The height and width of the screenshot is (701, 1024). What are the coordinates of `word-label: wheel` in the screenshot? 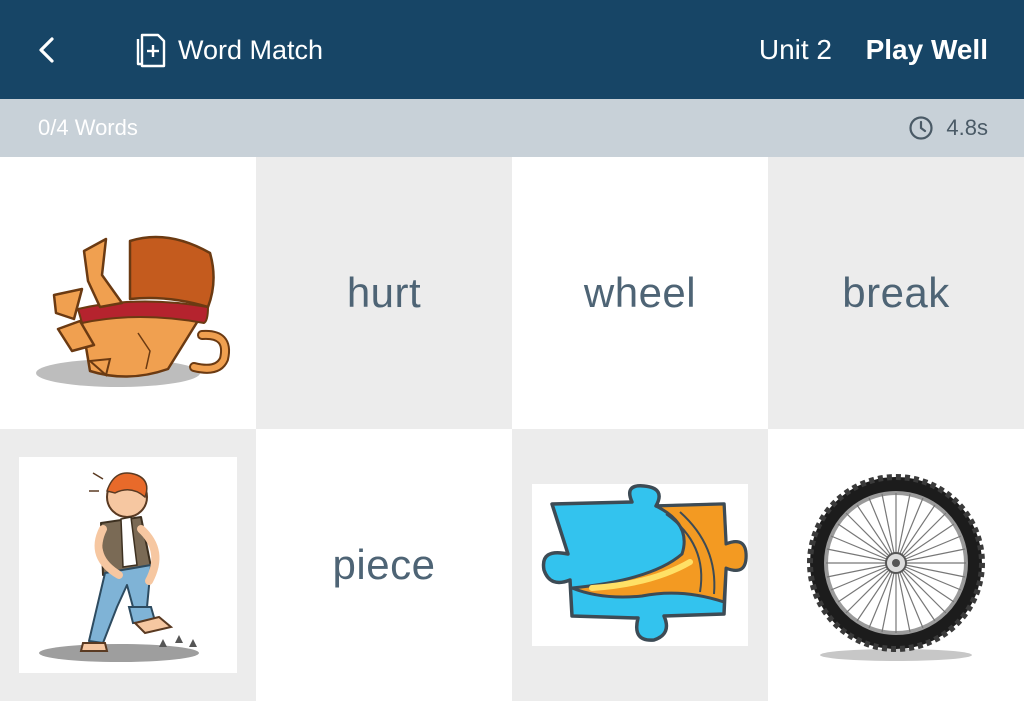 It's located at (640, 292).